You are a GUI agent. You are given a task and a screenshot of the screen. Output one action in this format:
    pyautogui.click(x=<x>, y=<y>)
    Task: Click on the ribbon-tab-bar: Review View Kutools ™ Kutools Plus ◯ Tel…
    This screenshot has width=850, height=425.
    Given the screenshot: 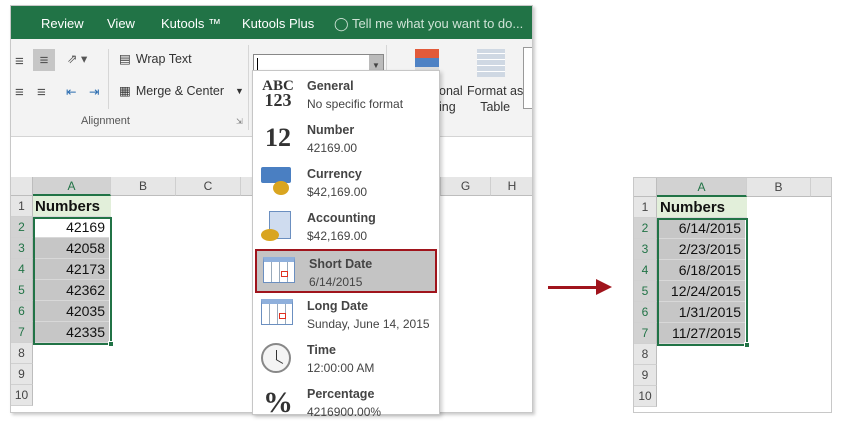 What is the action you would take?
    pyautogui.click(x=271, y=22)
    